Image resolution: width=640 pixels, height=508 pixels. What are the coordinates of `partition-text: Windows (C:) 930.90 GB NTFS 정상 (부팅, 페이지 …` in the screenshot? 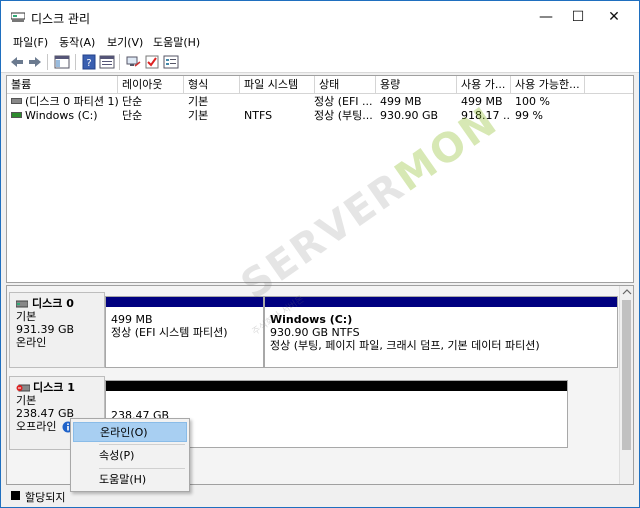 It's located at (405, 332).